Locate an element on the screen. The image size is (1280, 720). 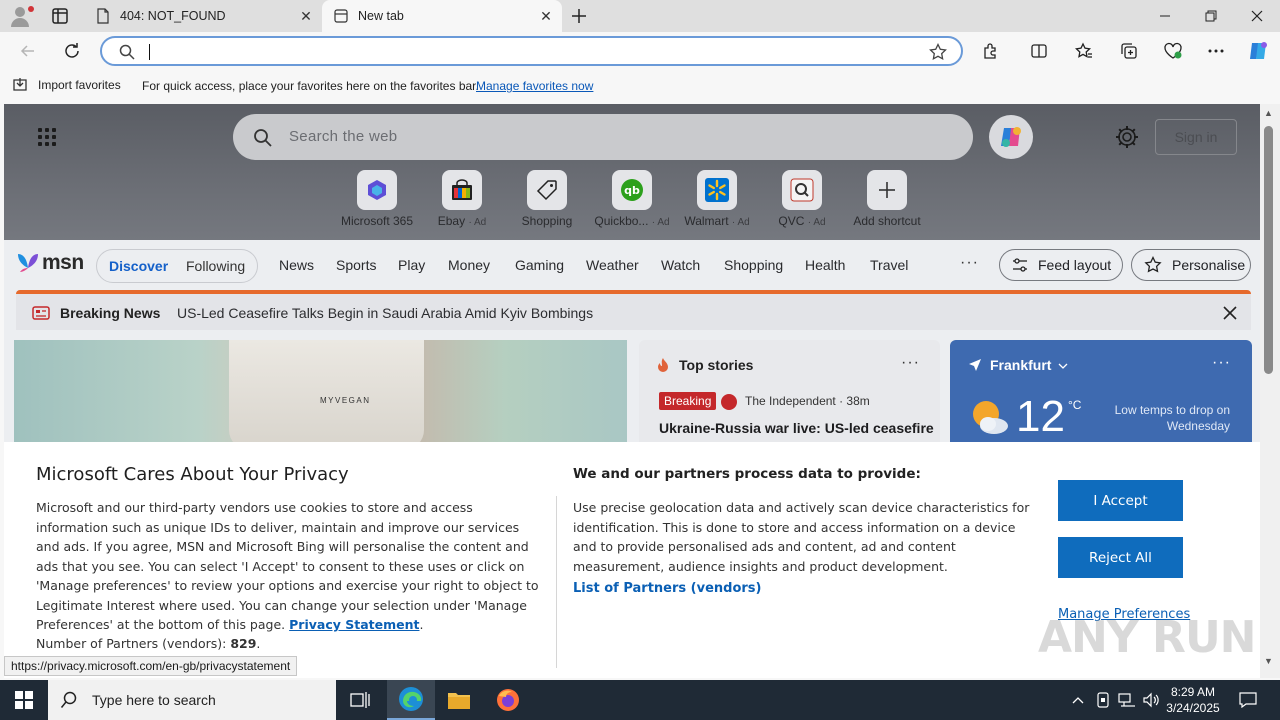
nav-news: News is located at coordinates (296, 265).